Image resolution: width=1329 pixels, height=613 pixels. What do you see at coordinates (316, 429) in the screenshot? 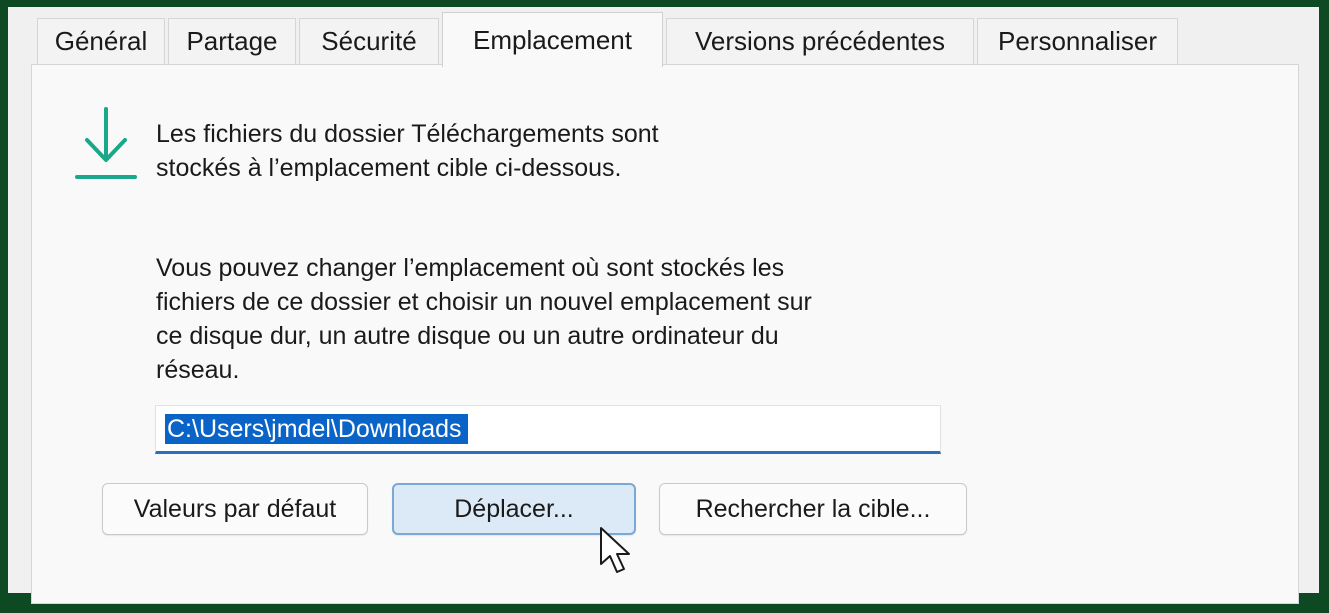
I see `path-selected-text: C:\Users\jmdel\Downloads` at bounding box center [316, 429].